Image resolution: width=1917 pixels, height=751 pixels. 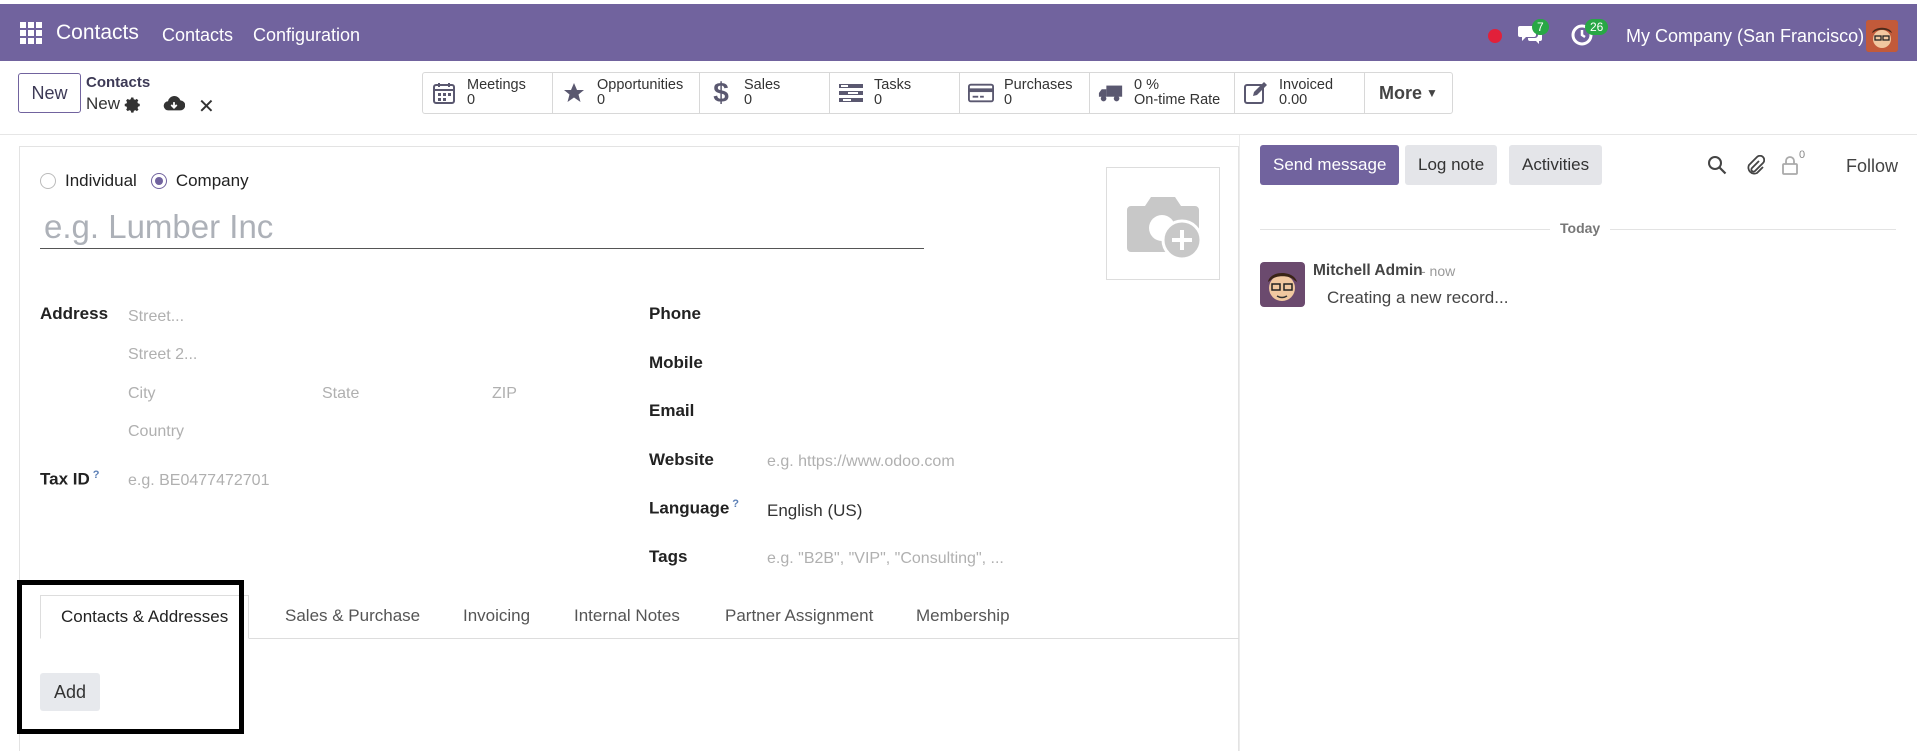 I want to click on send-message-button: Send message, so click(x=1330, y=165).